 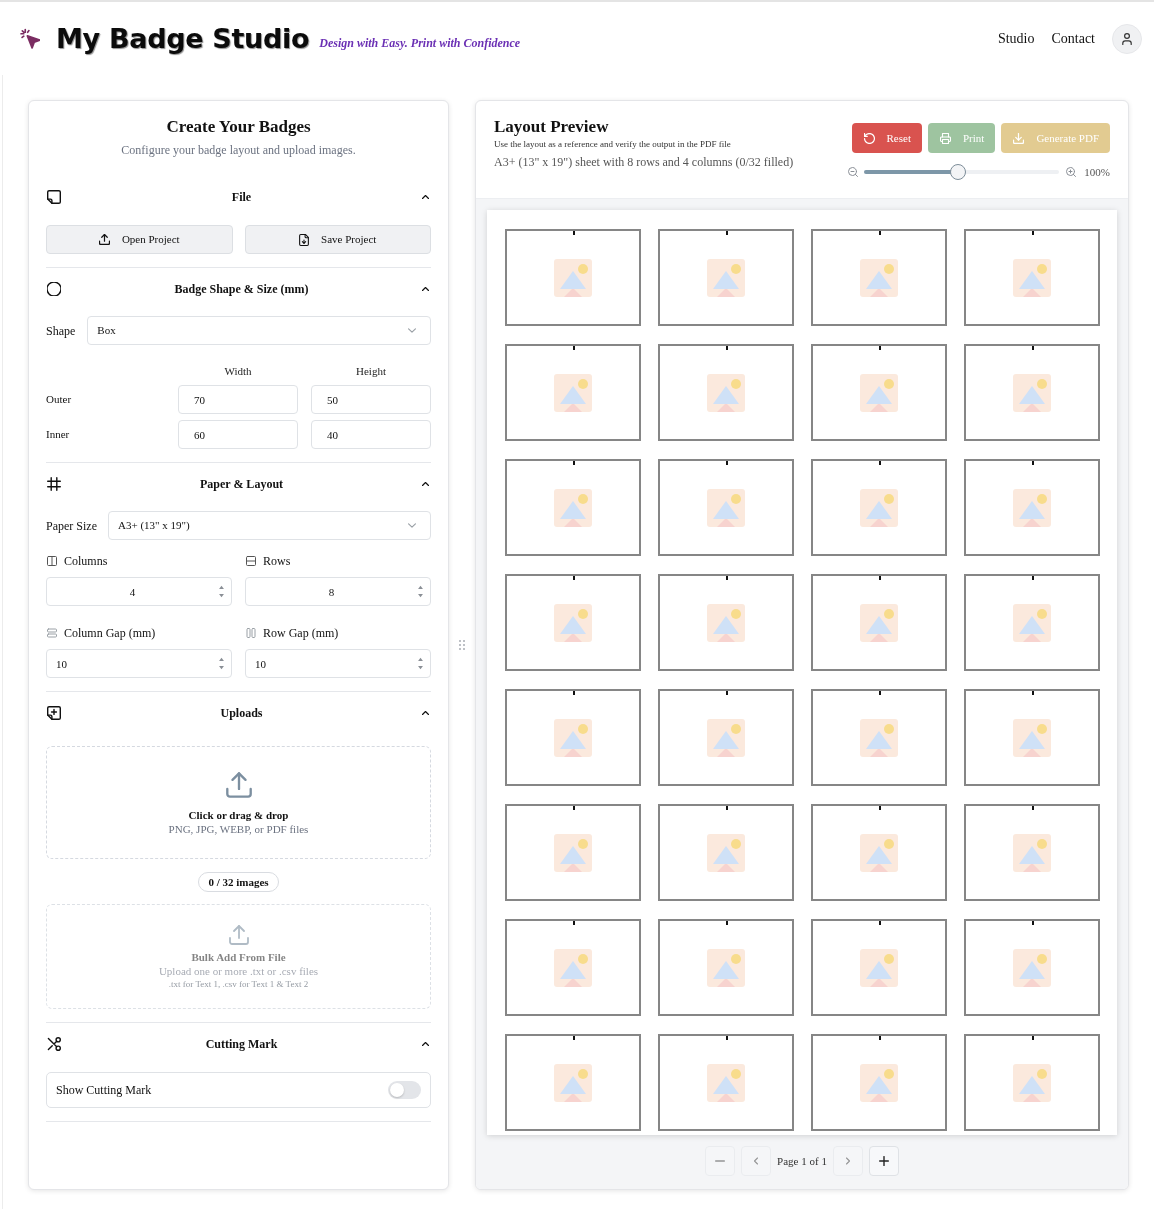 I want to click on add-page-button, so click(x=883, y=1161).